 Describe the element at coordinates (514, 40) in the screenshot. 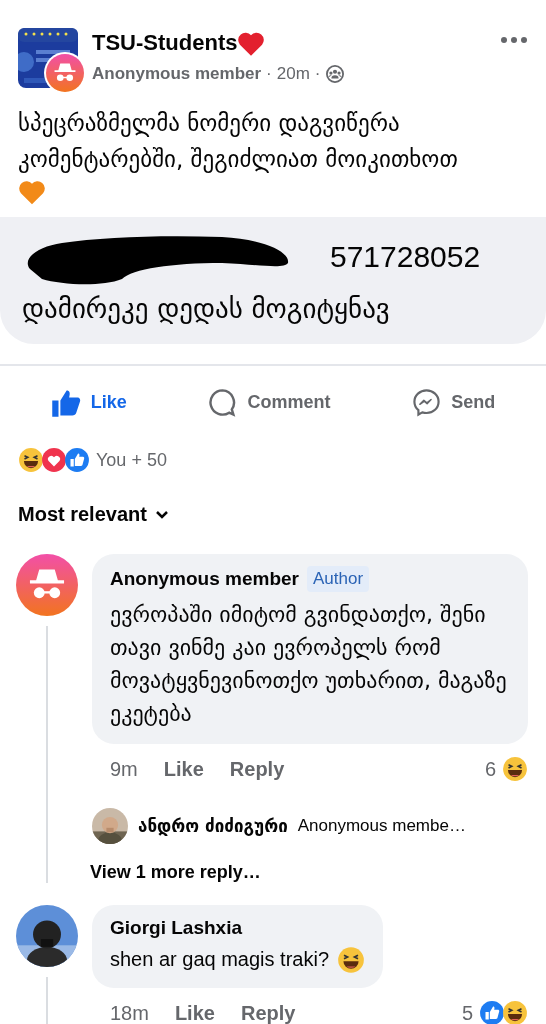

I see `more-options-icon` at that location.